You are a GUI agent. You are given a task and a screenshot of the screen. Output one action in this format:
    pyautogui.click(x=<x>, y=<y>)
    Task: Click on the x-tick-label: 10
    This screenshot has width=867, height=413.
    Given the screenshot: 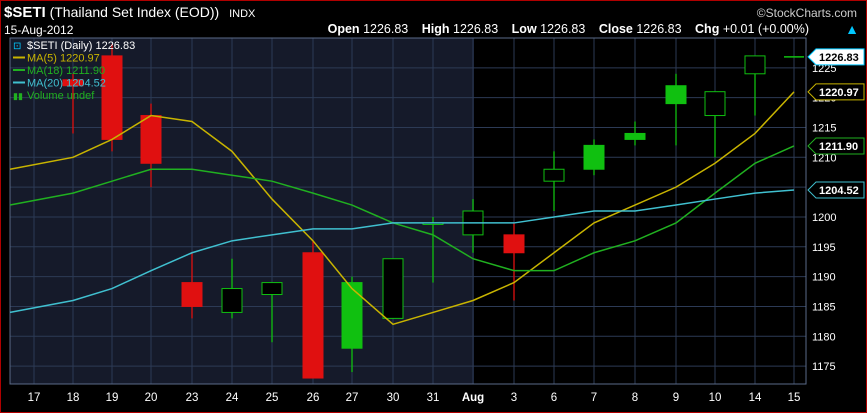 What is the action you would take?
    pyautogui.click(x=715, y=398)
    